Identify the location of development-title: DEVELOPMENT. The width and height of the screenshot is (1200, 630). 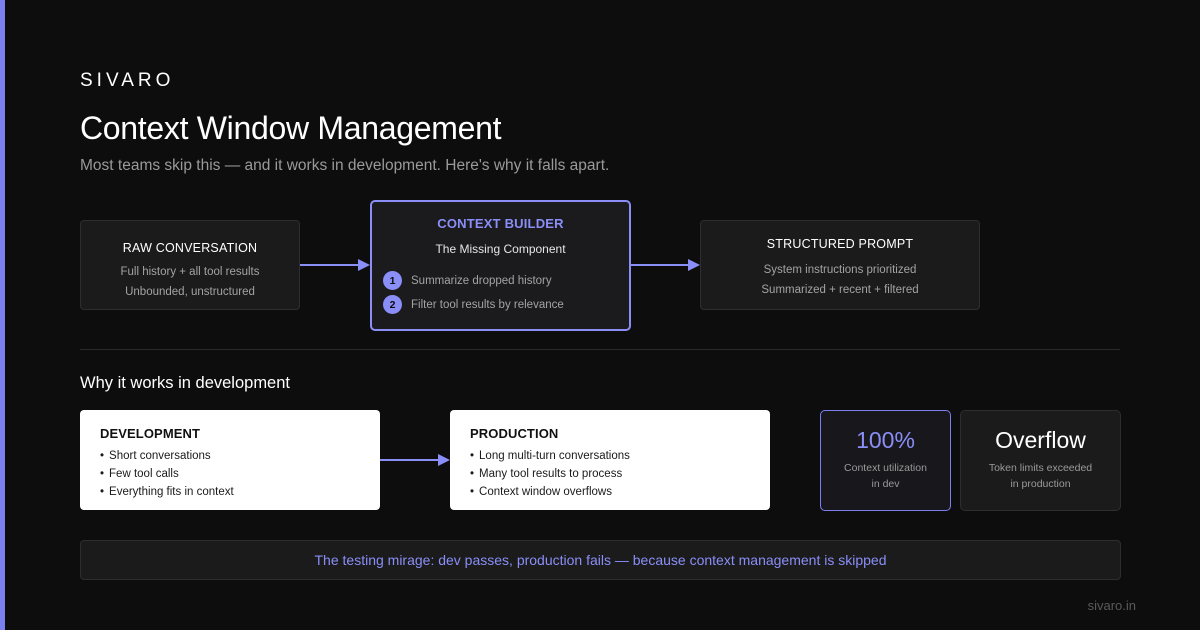
(150, 433).